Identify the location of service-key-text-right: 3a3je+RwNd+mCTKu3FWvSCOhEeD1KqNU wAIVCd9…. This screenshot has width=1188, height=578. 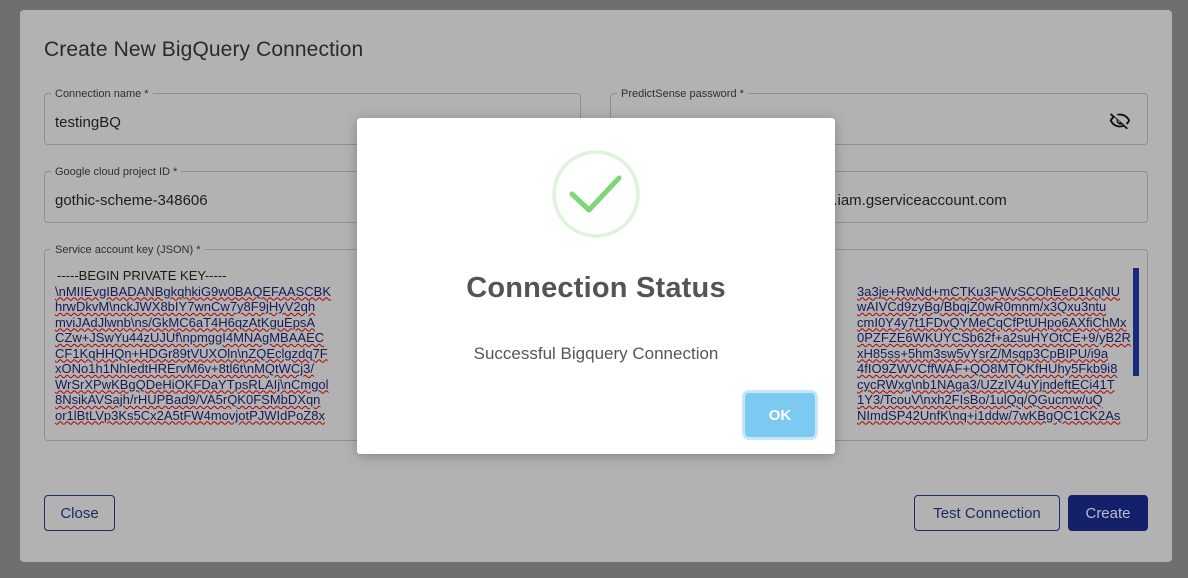
(1008, 351).